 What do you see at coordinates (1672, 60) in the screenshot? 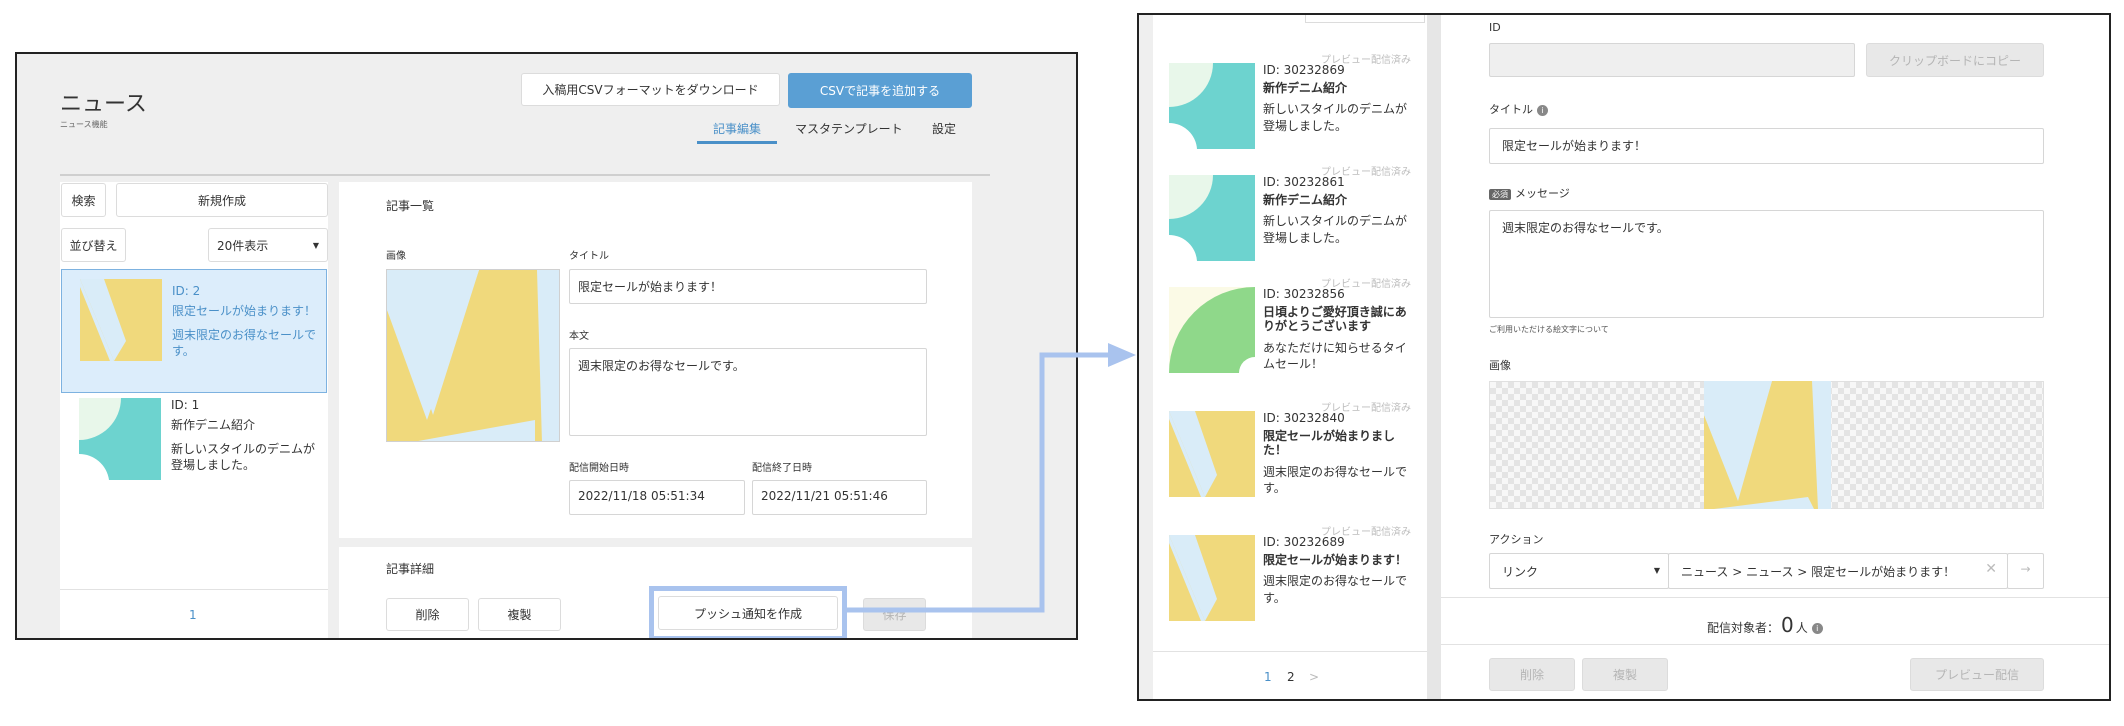
I see `id-field` at bounding box center [1672, 60].